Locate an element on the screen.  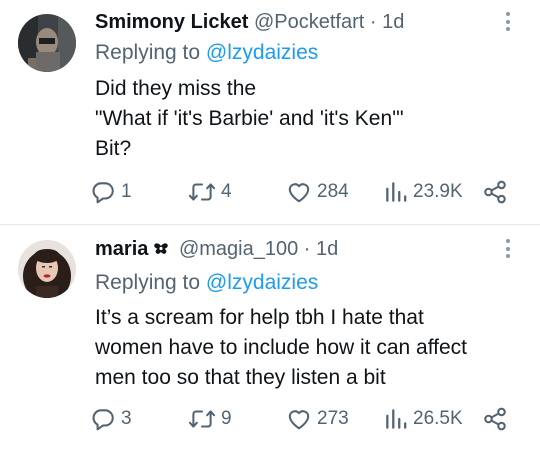
reply-button: 3 is located at coordinates (111, 419).